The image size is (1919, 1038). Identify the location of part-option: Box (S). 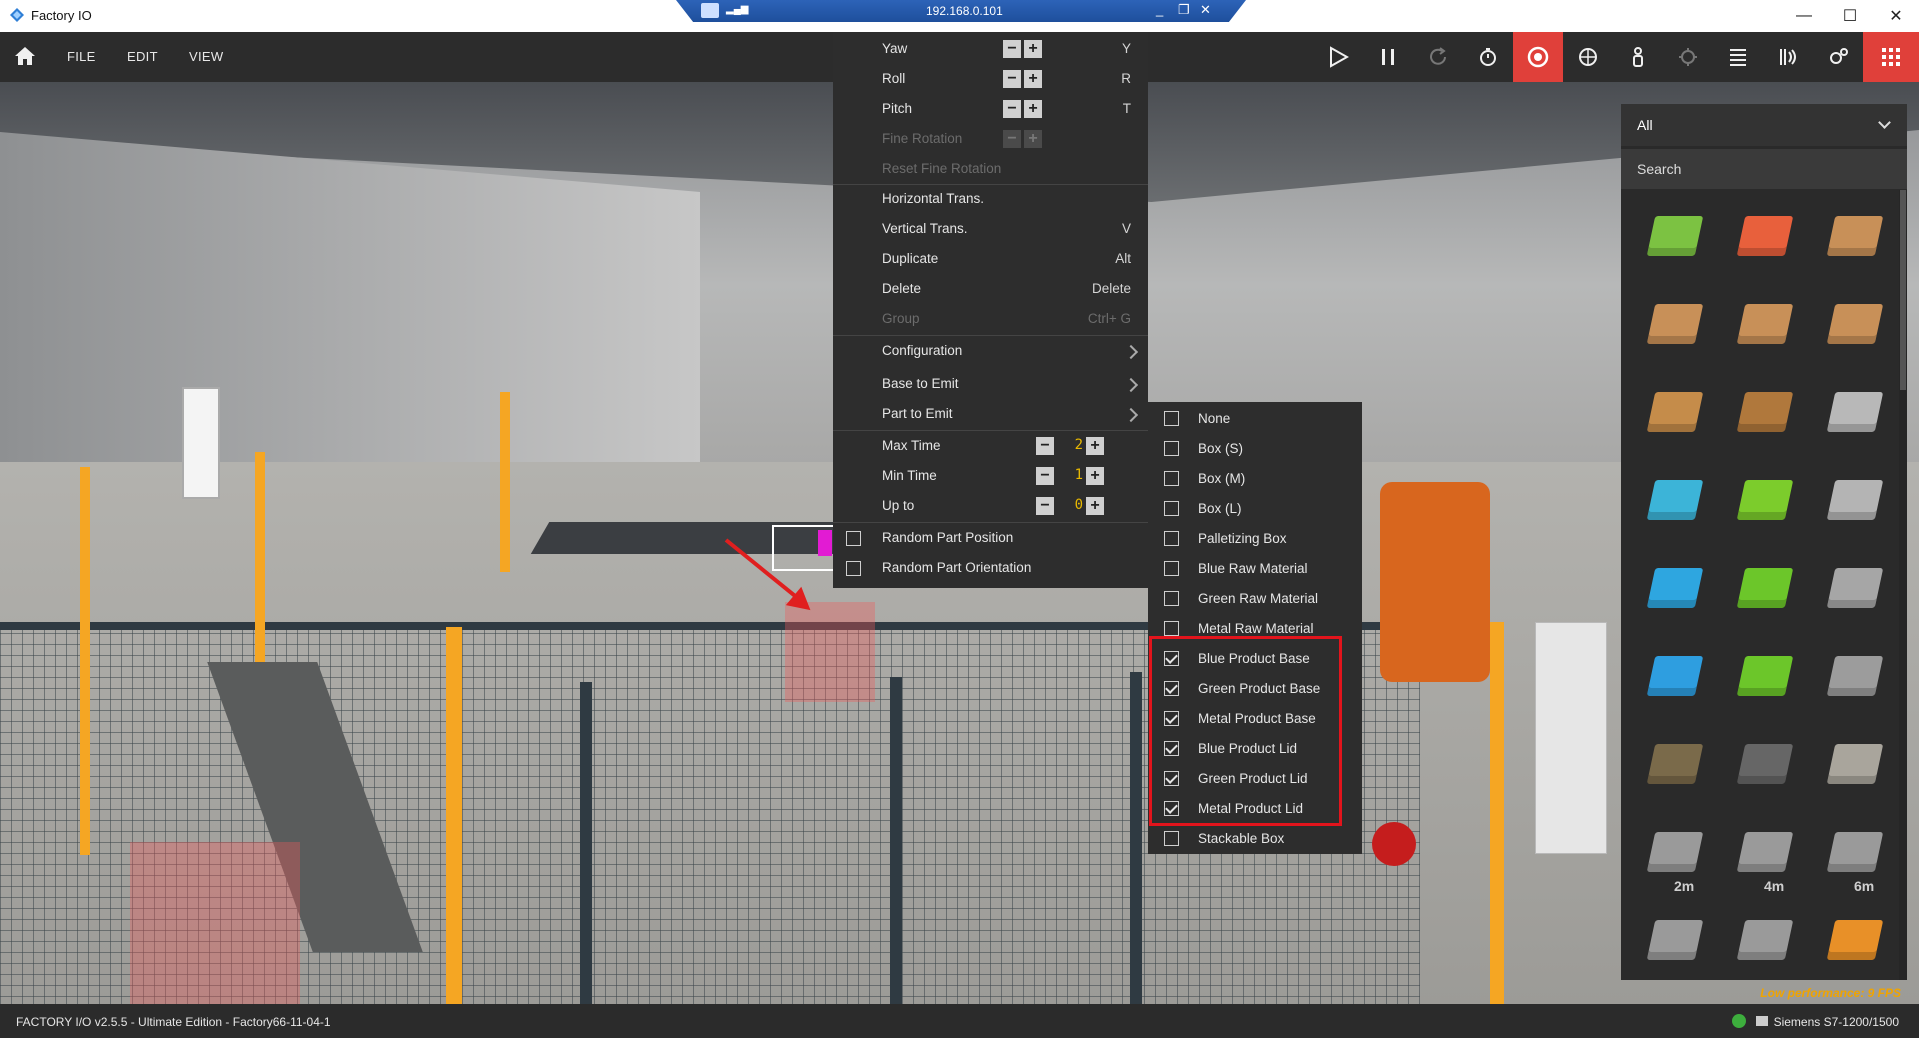
(1255, 449).